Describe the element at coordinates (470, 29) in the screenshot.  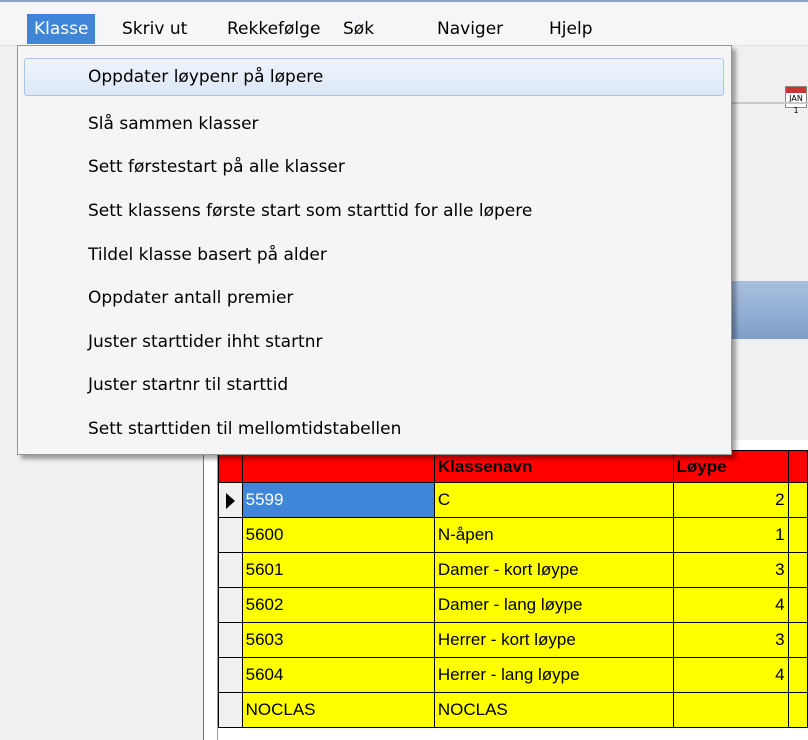
I see `menu-naviger: Naviger` at that location.